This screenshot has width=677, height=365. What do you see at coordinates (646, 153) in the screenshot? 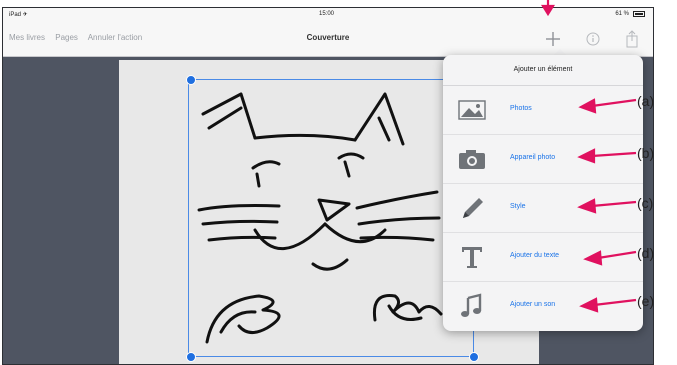
I see `callout-b: (b)` at bounding box center [646, 153].